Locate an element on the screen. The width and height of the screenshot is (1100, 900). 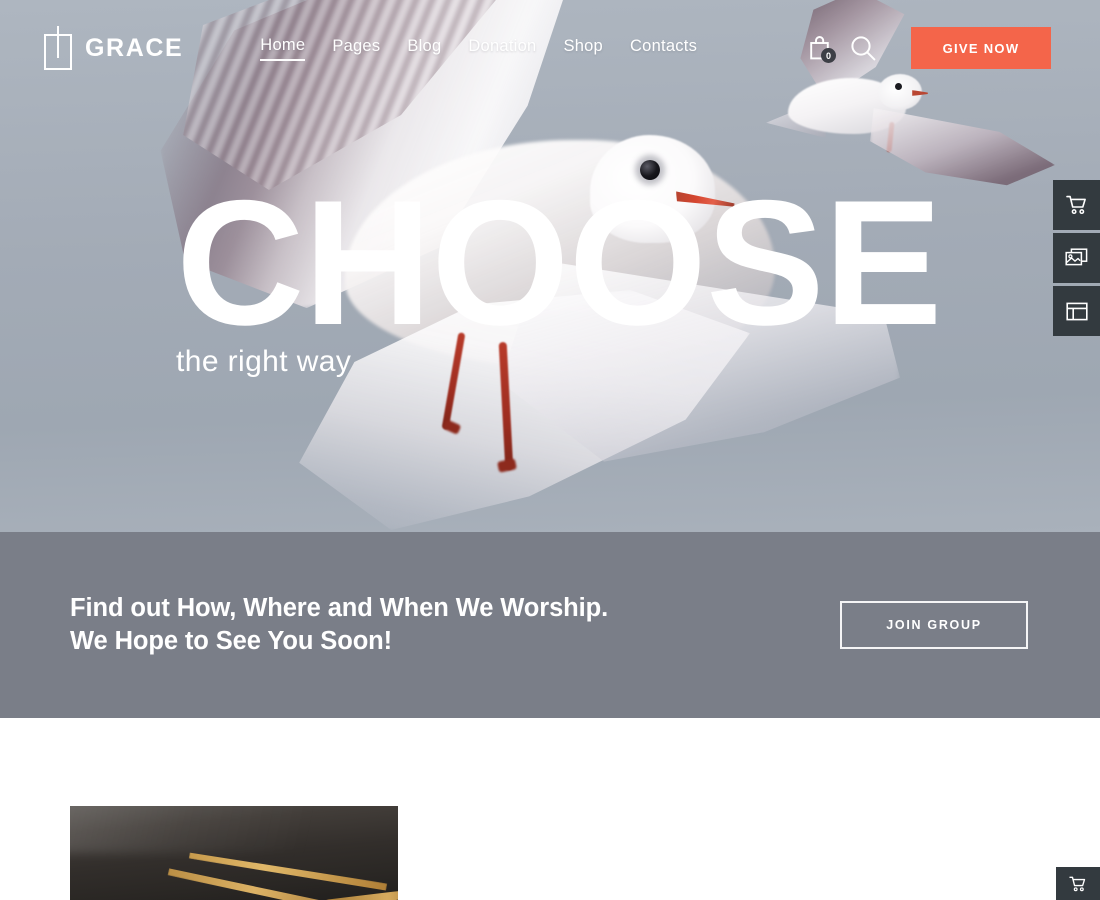
cart-tab is located at coordinates (1076, 205).